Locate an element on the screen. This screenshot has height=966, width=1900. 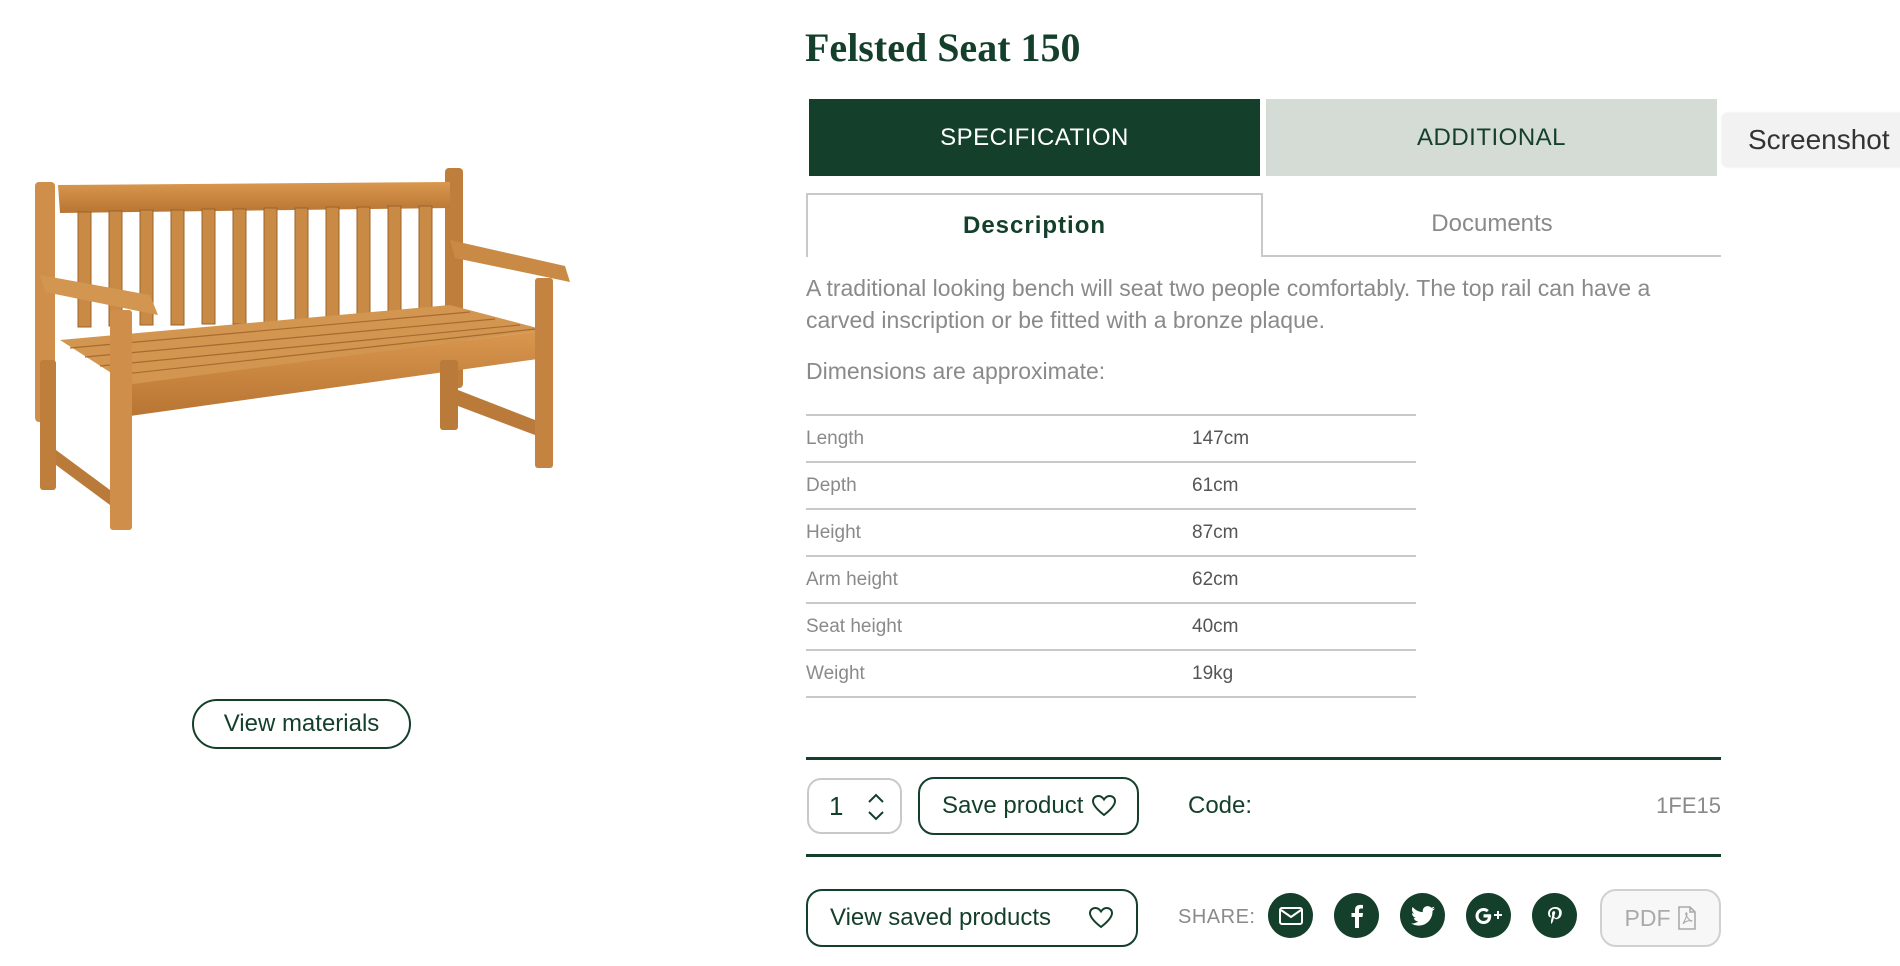
dimension-label: Depth is located at coordinates (831, 485).